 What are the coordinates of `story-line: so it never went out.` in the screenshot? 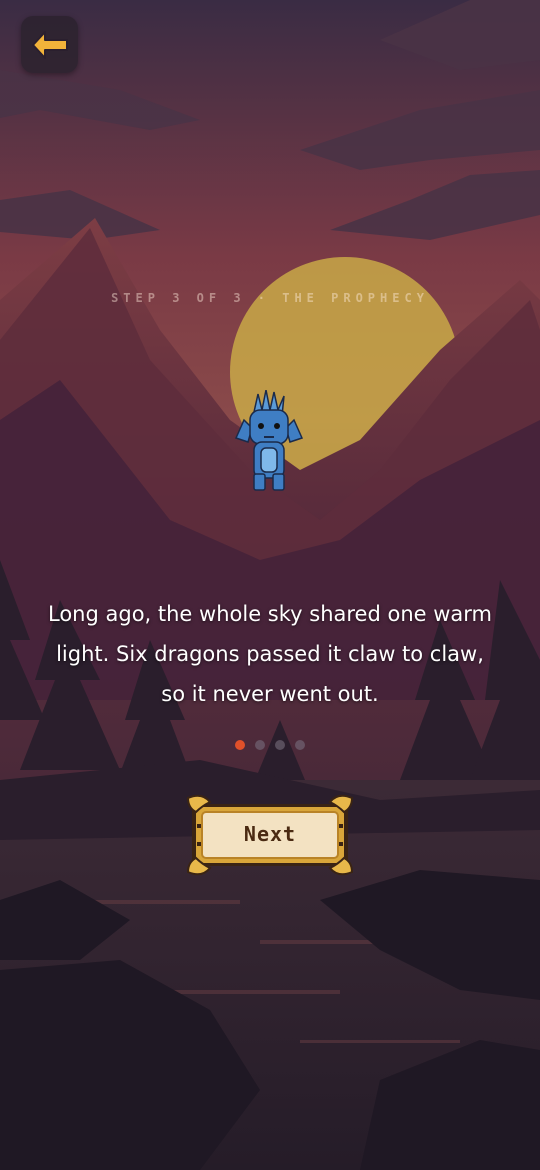 It's located at (270, 694).